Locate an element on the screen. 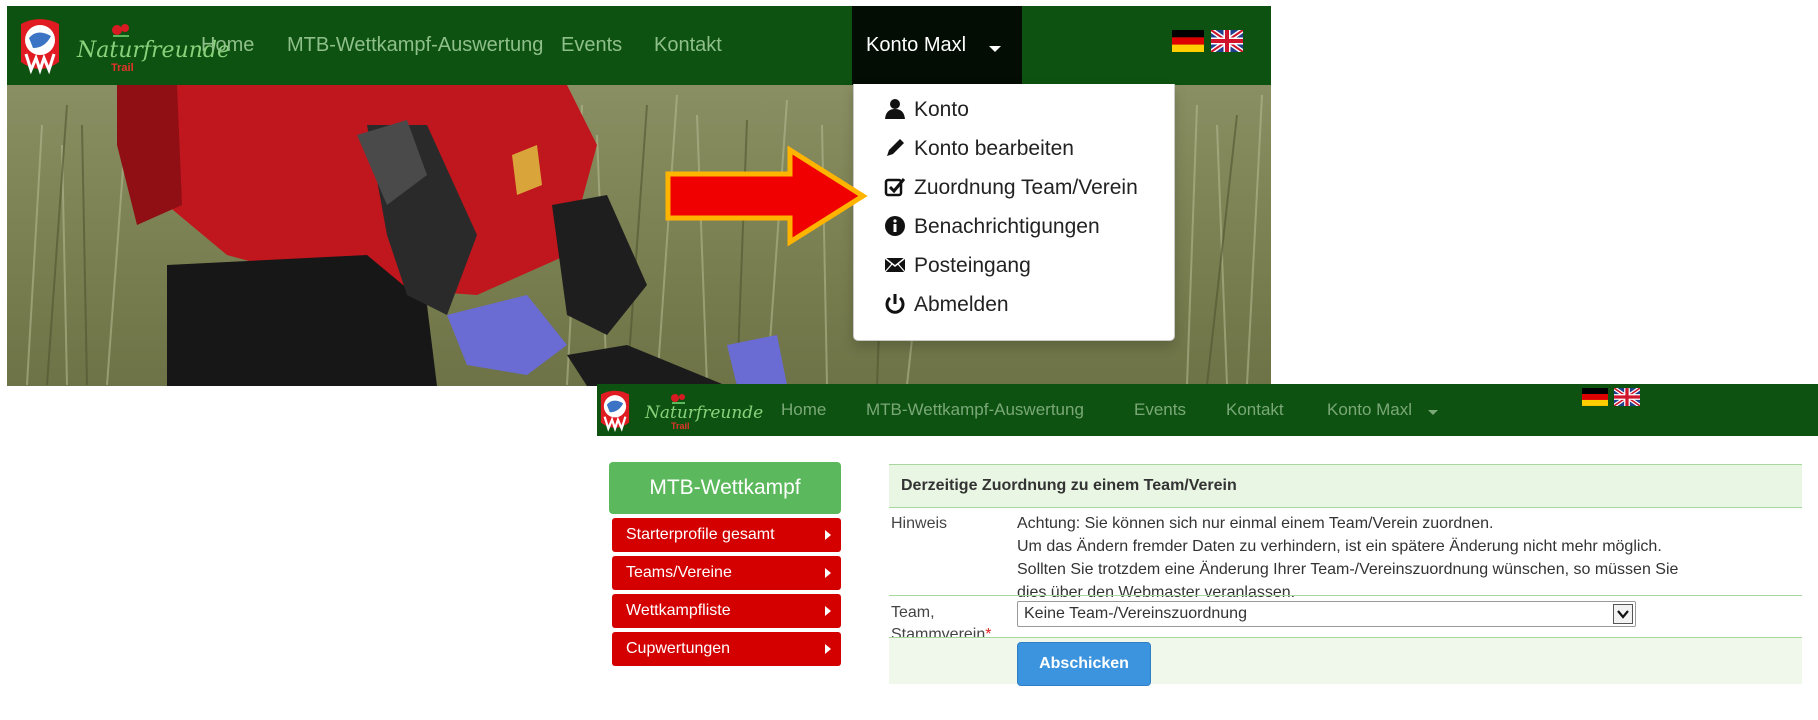  menu-item-abmelden: Abmelden is located at coordinates (1014, 303).